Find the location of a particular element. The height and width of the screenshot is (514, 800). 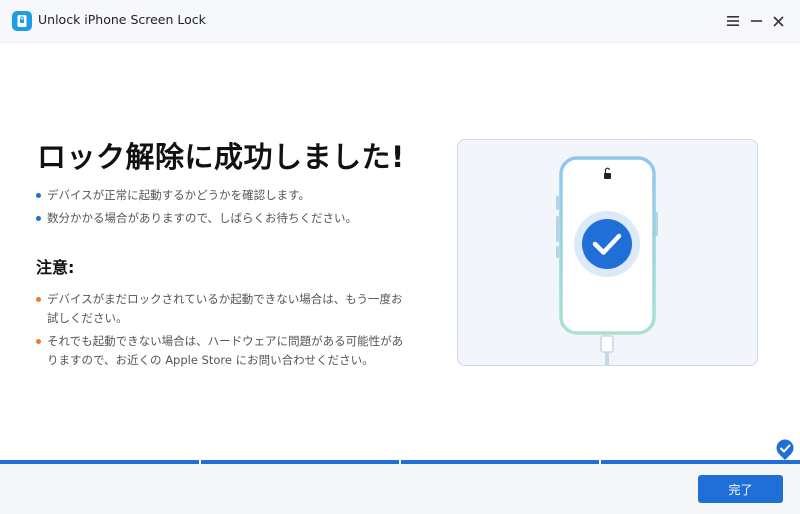

close-button is located at coordinates (778, 21).